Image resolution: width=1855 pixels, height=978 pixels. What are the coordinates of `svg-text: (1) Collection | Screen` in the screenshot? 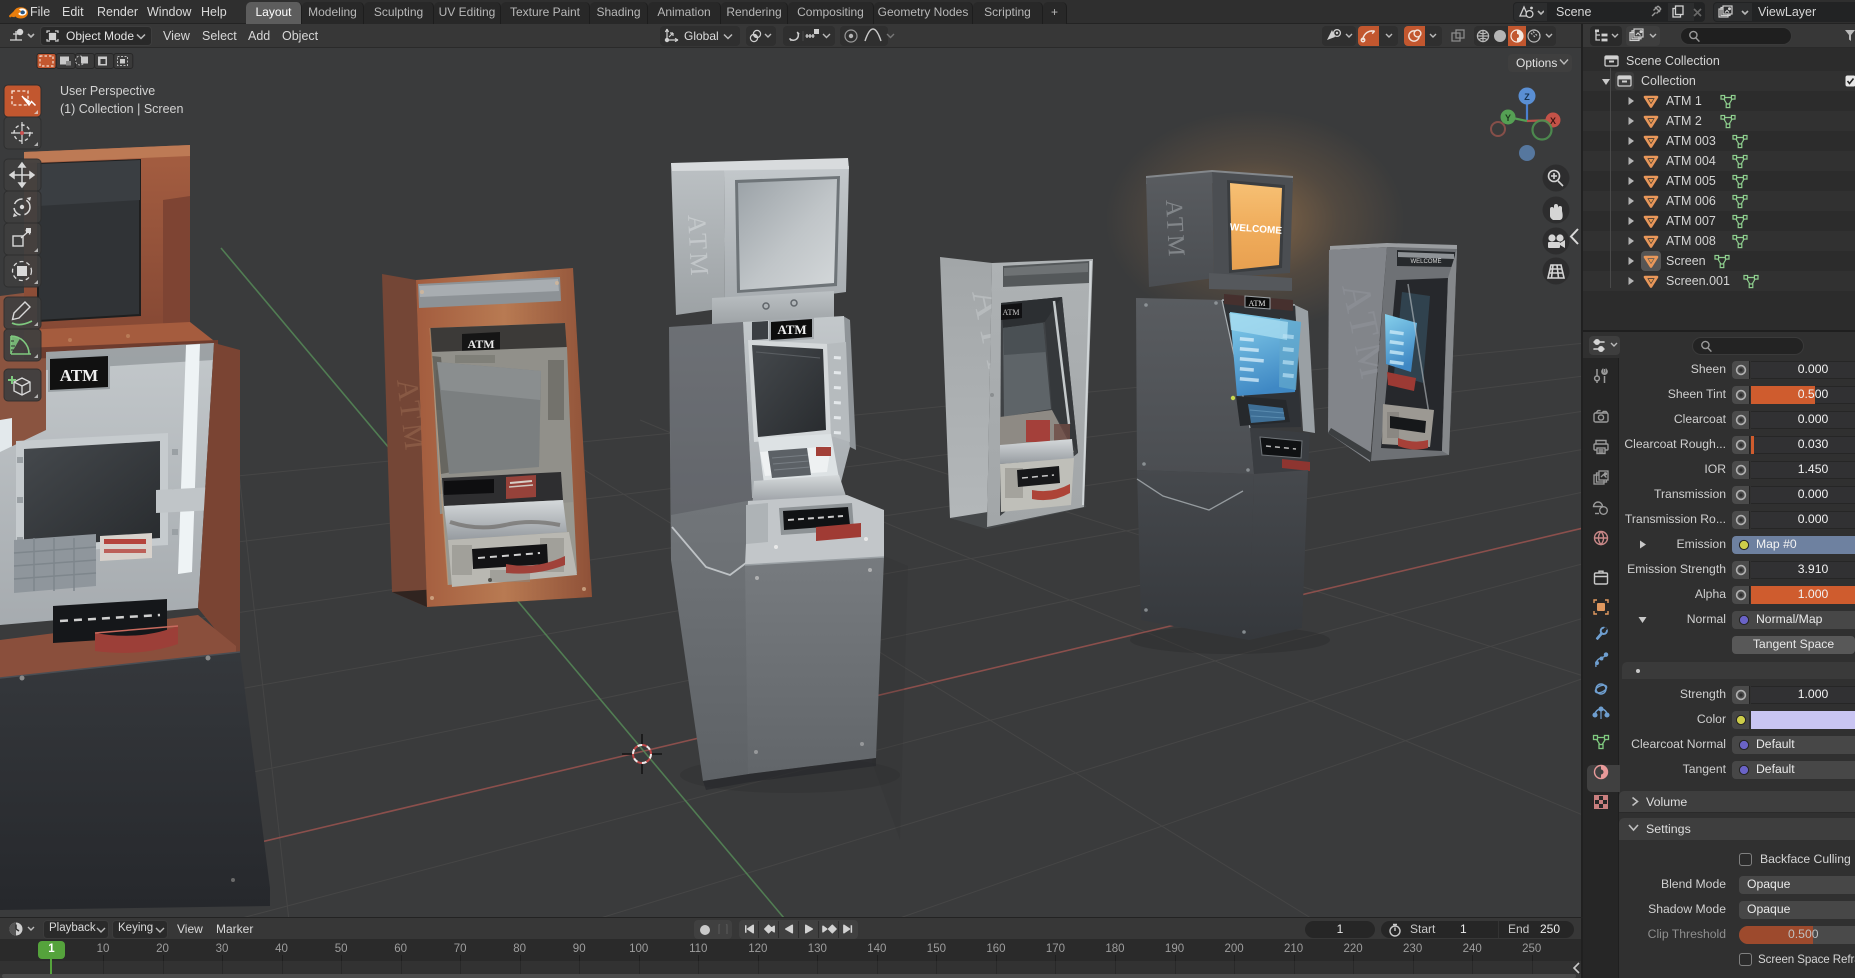 It's located at (121, 109).